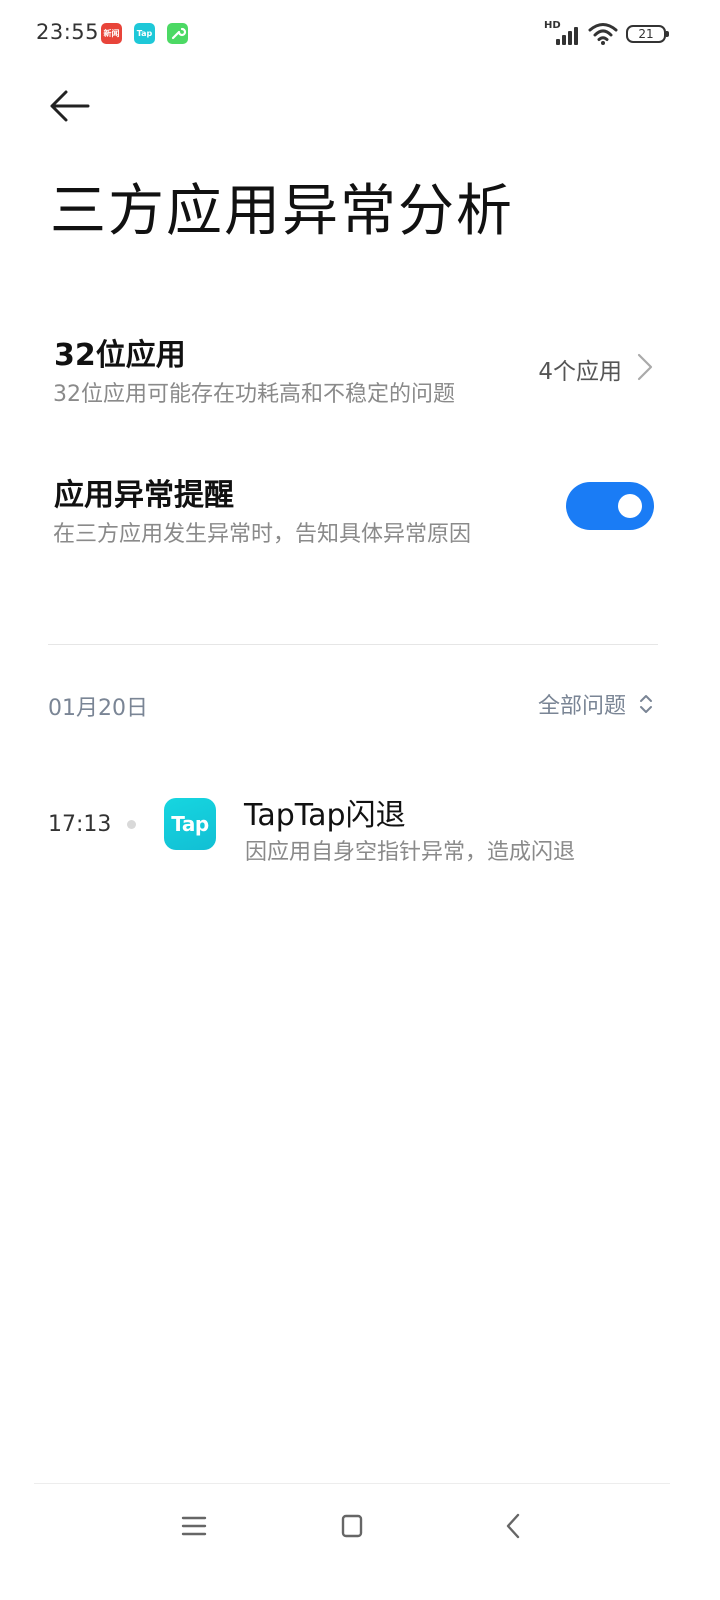  I want to click on home-button, so click(352, 1526).